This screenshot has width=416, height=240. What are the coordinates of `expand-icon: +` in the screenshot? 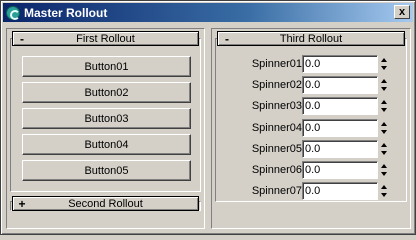 It's located at (22, 203).